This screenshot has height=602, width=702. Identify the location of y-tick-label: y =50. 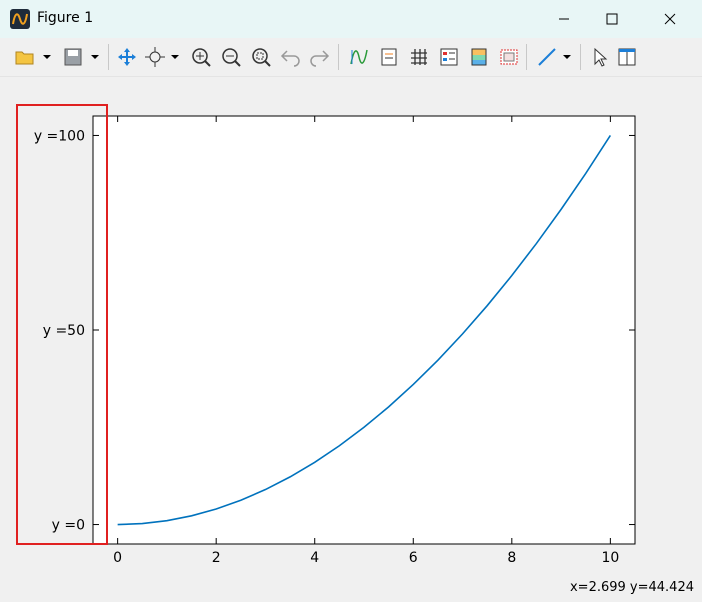
(64, 331).